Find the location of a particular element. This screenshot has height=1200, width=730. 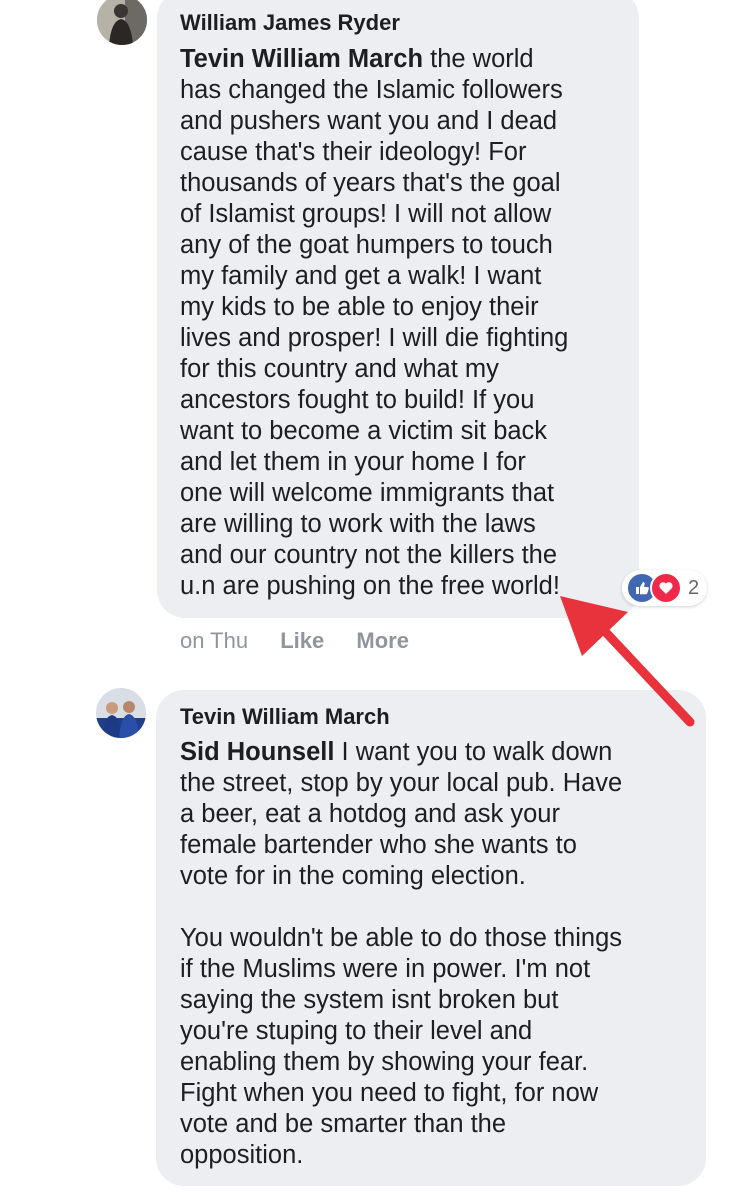

comment-author: William James Ryder is located at coordinates (290, 23).